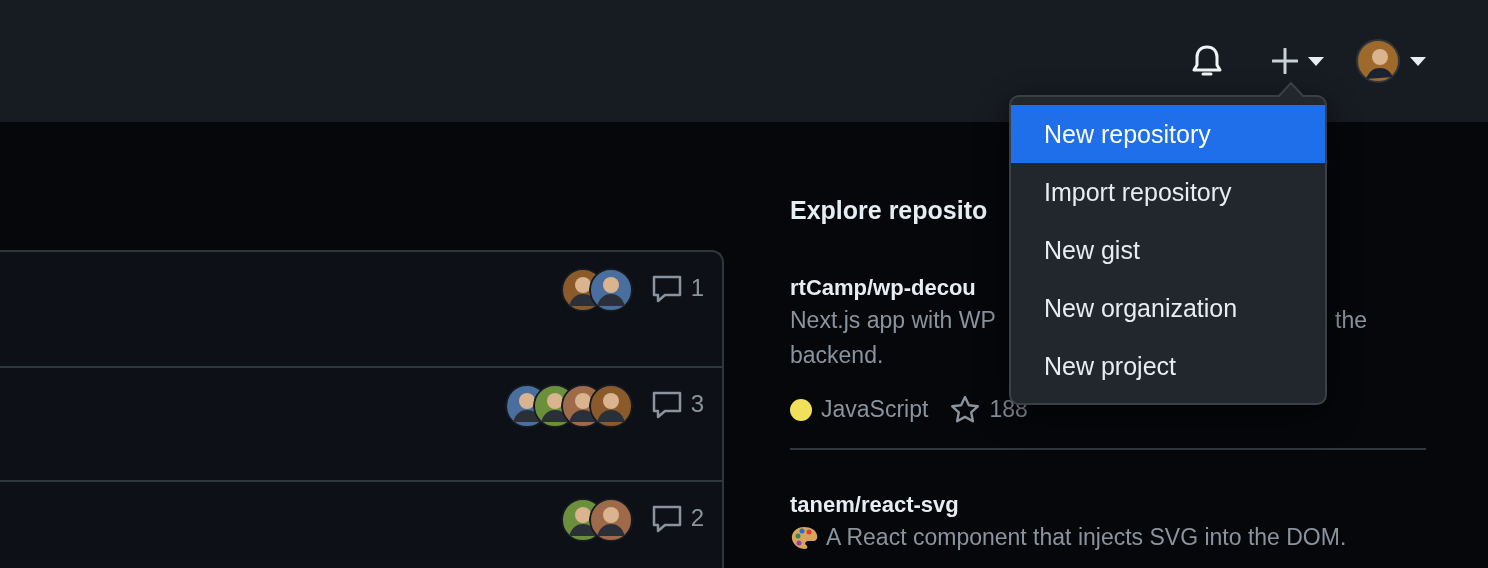 Image resolution: width=1488 pixels, height=568 pixels. I want to click on profile-button, so click(1391, 61).